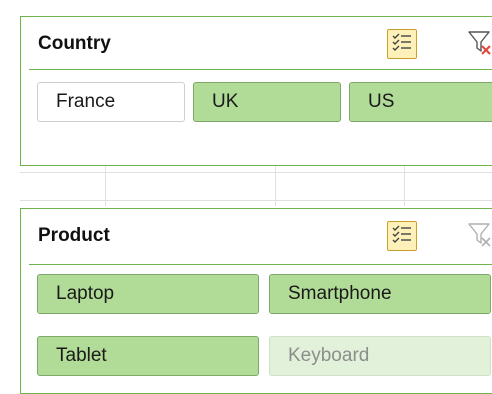  I want to click on slicer-item-label: UK, so click(225, 101).